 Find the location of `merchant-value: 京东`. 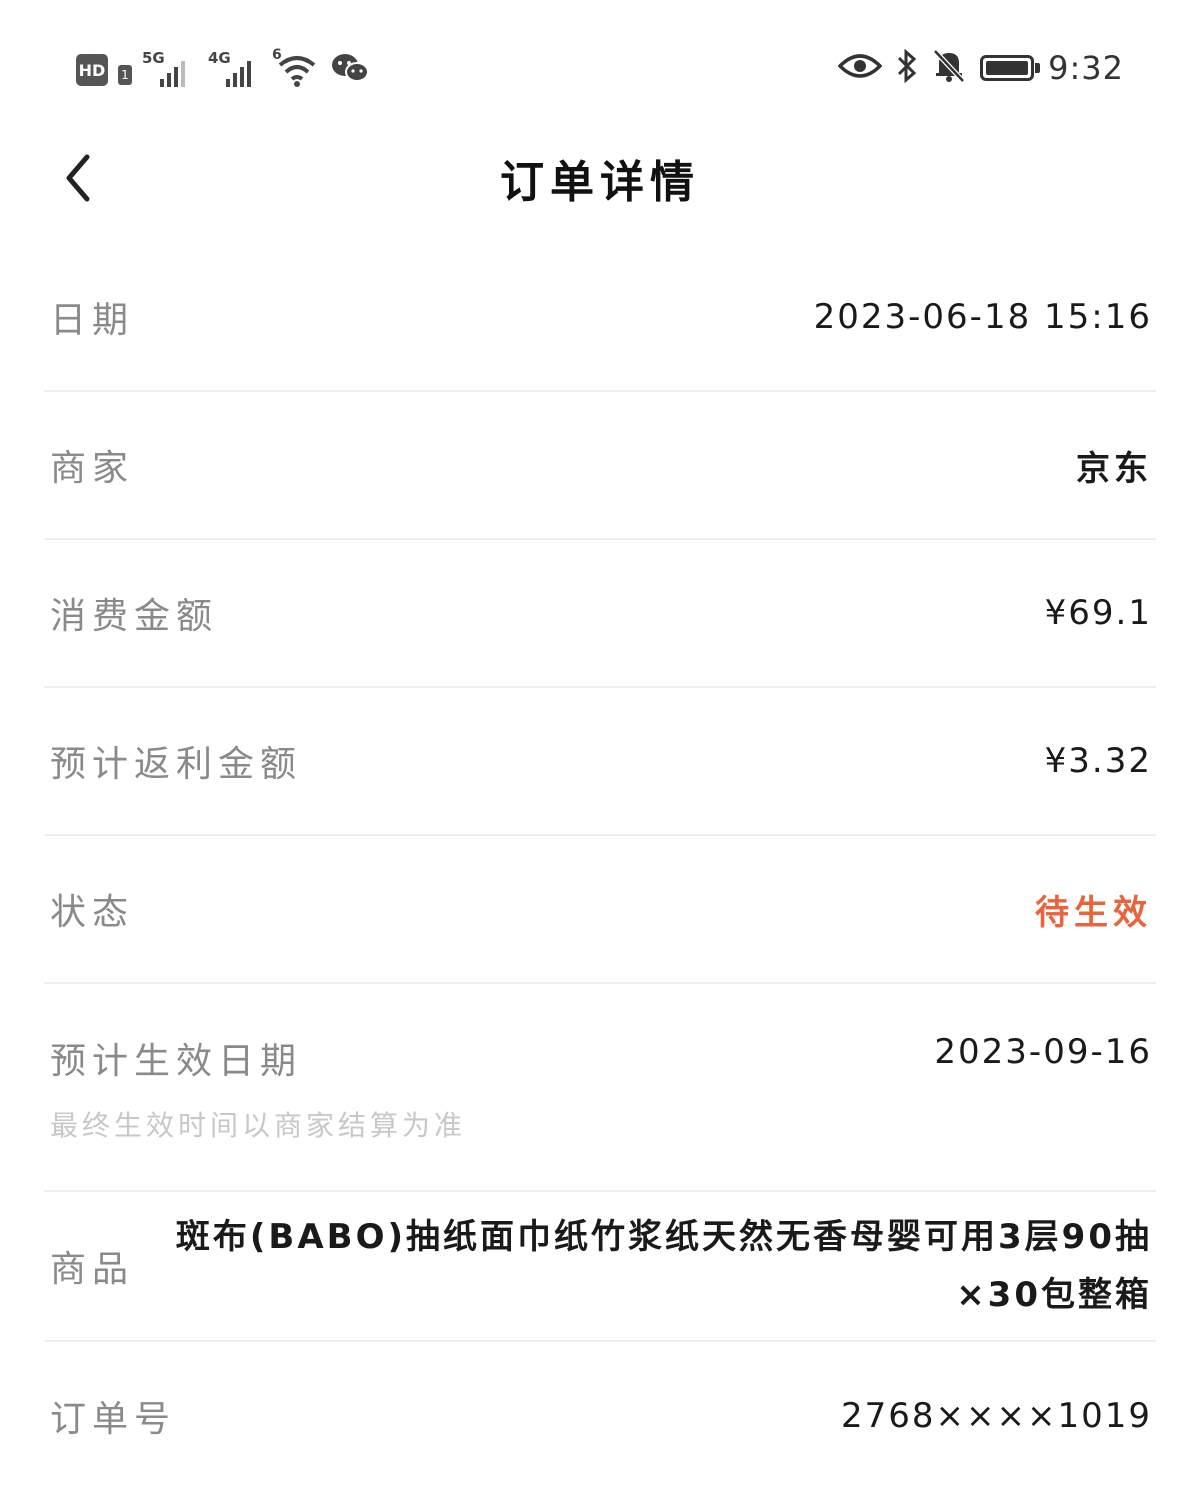

merchant-value: 京东 is located at coordinates (1114, 468).